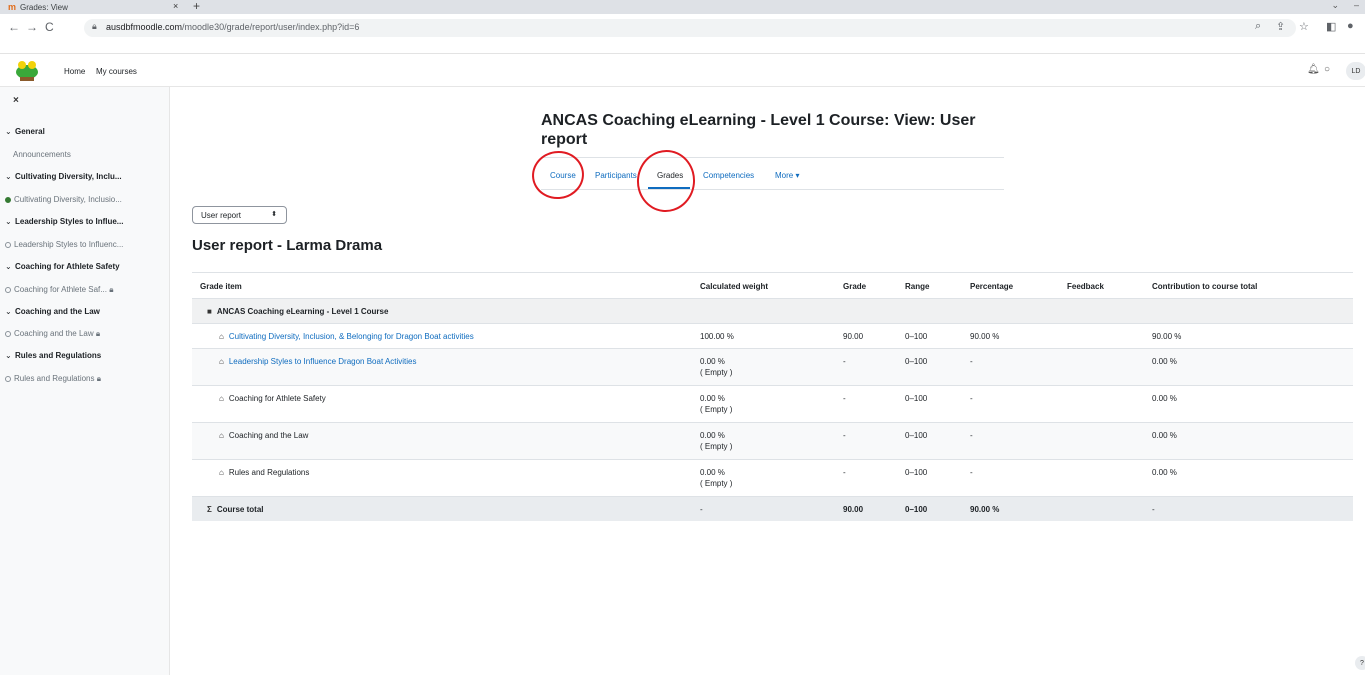 This screenshot has width=1365, height=675. What do you see at coordinates (27, 70) in the screenshot?
I see `site-logo-icon` at bounding box center [27, 70].